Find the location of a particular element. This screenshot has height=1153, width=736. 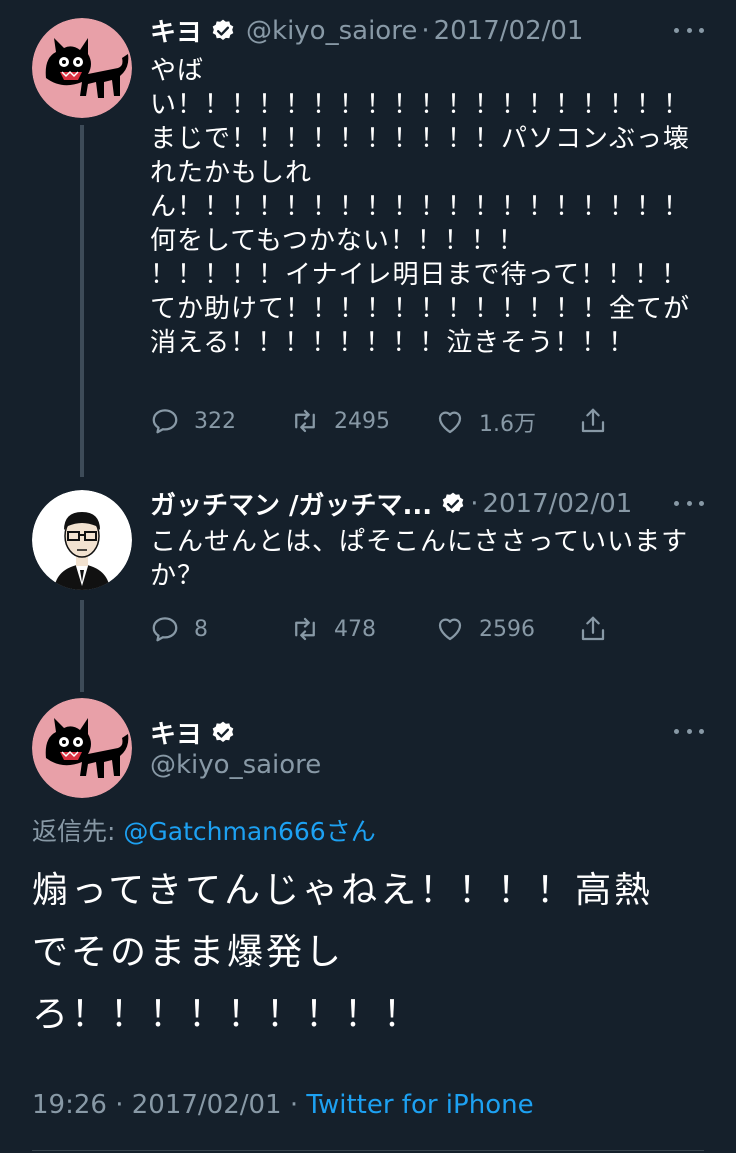

tweet2-header: ガッチマン /ガッチマ... · 2017/02/01 is located at coordinates (391, 503).